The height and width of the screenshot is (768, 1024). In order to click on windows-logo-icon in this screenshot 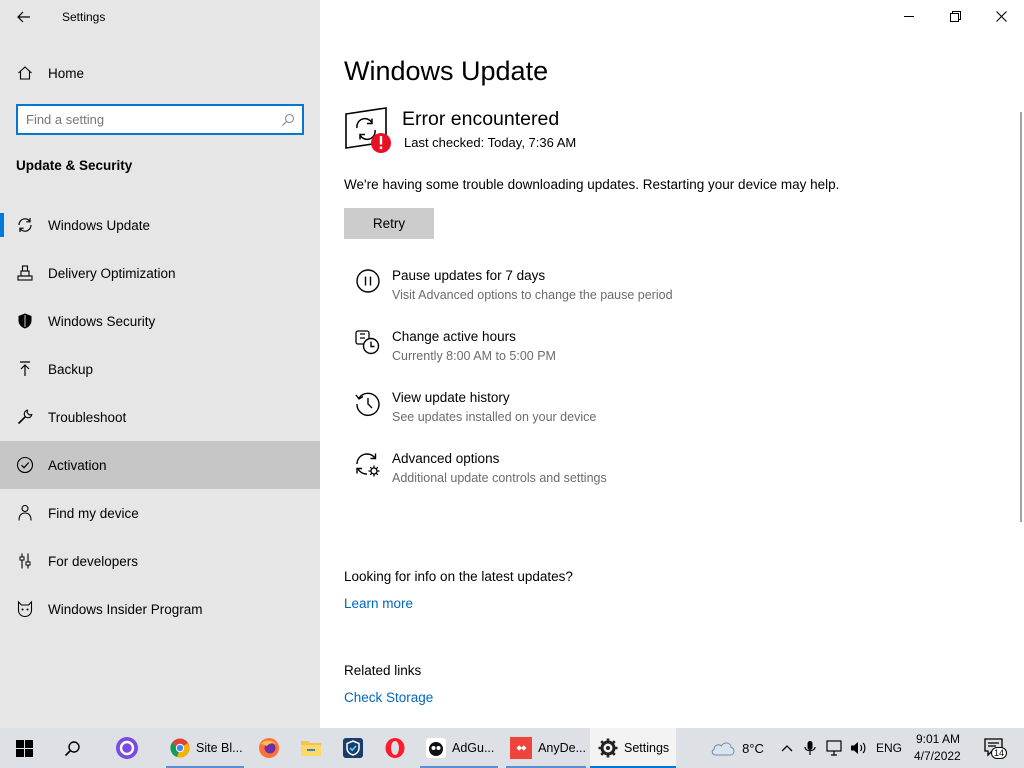, I will do `click(24, 748)`.